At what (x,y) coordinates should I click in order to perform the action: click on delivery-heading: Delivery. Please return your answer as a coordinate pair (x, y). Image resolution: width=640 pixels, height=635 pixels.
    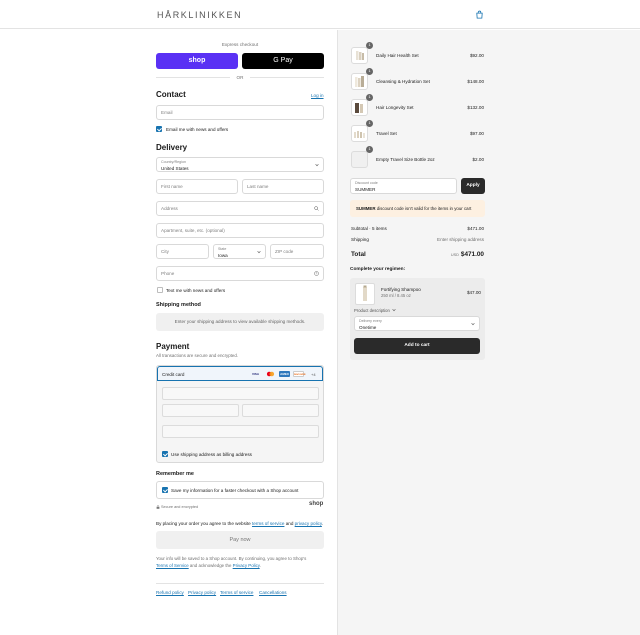
    Looking at the image, I should click on (172, 147).